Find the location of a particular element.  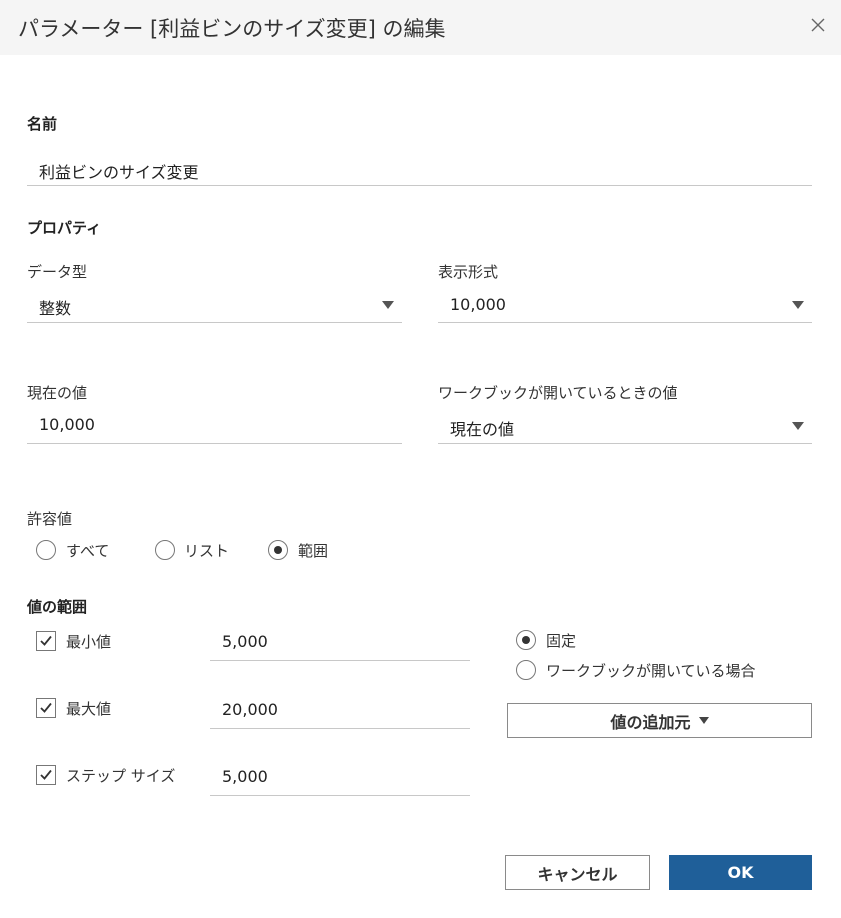

current-value-label: 現在の値 is located at coordinates (57, 393).